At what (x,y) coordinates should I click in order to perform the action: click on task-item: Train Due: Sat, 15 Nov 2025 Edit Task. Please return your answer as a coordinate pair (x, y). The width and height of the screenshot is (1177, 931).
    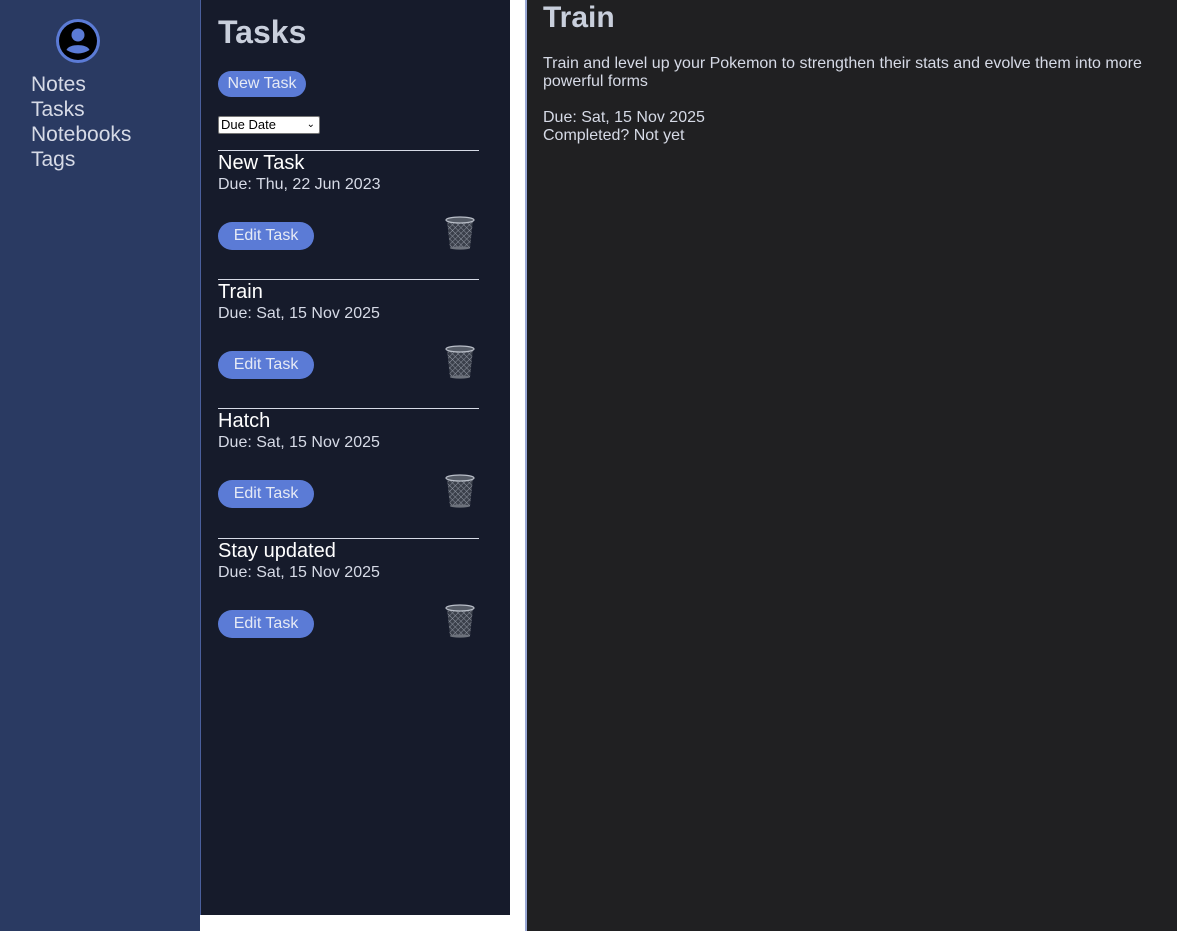
    Looking at the image, I should click on (348, 344).